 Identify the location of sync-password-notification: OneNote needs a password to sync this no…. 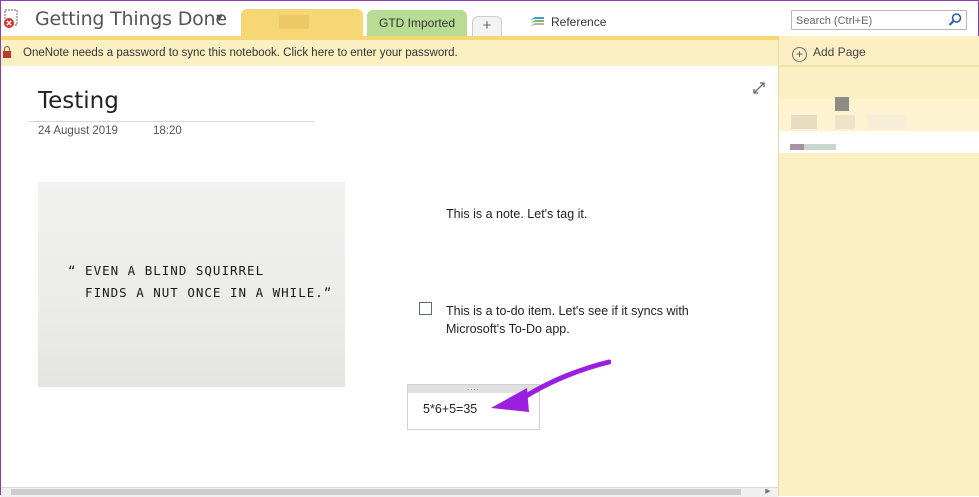
(389, 53).